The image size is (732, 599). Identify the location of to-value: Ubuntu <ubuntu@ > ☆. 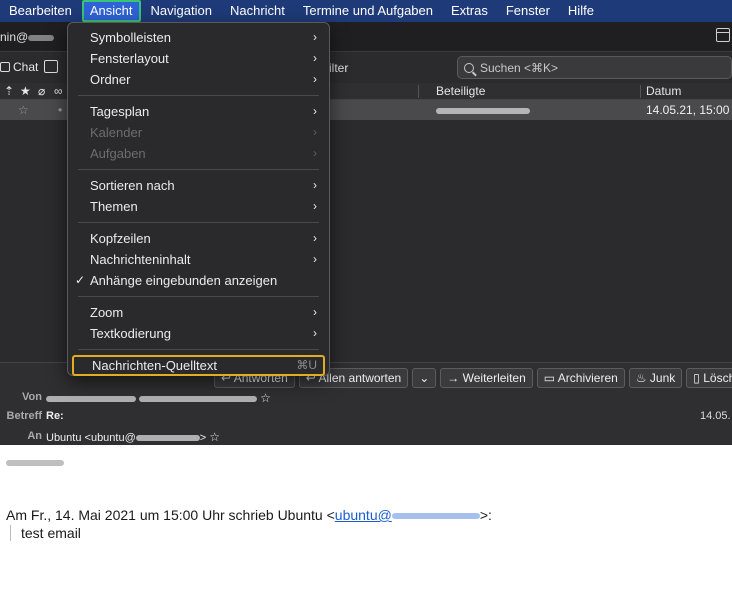
(133, 437).